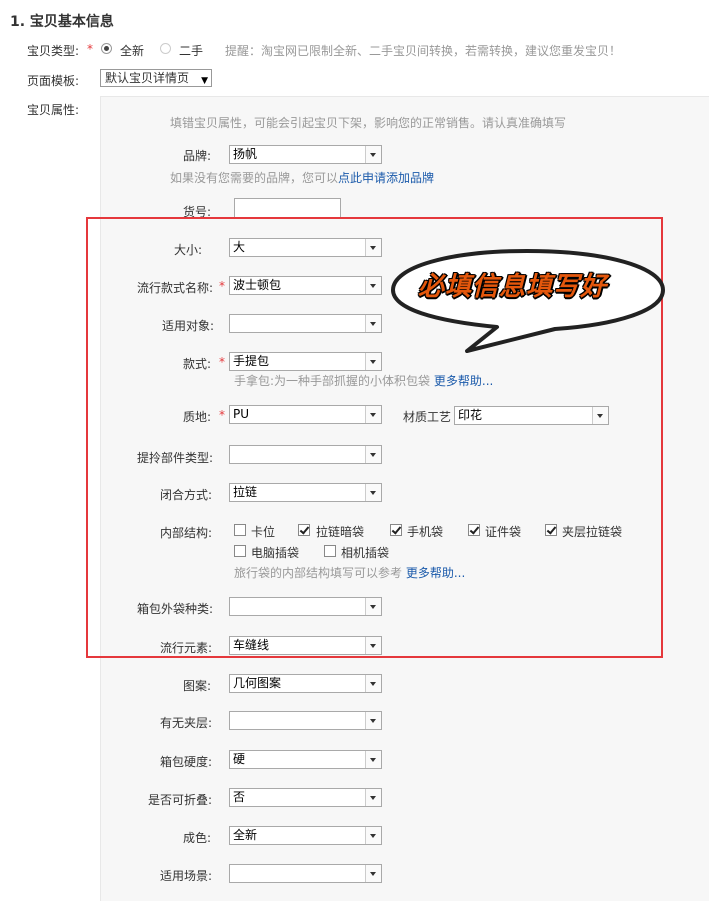  I want to click on attributes-hint: 填错宝贝属性，可能会引起宝贝下架，影响您的正常销售。请认真准确填写, so click(368, 123).